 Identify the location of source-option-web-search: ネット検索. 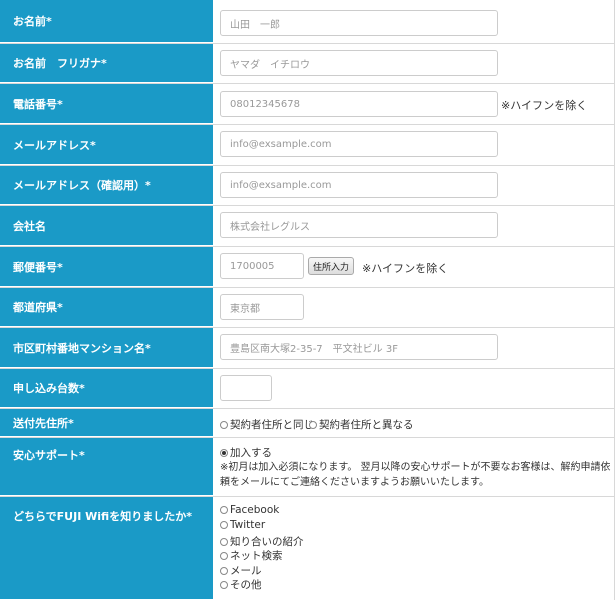
(251, 555).